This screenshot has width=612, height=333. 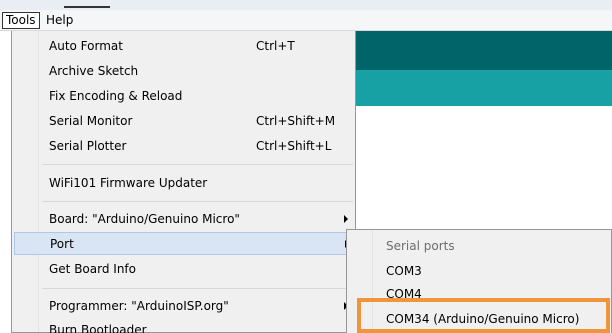 What do you see at coordinates (478, 247) in the screenshot?
I see `submenu-header-serial-ports: Serial ports` at bounding box center [478, 247].